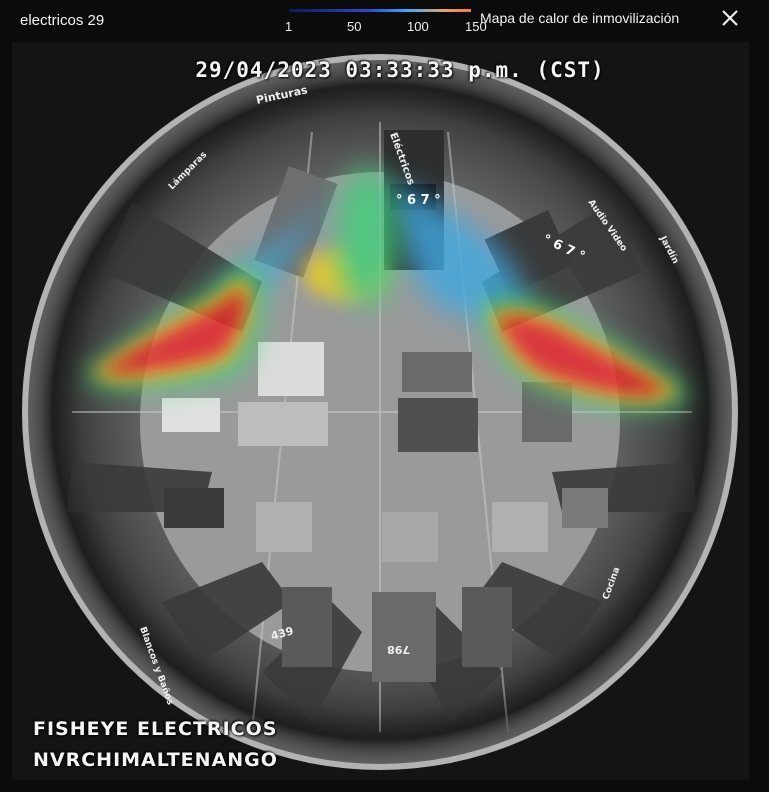 This screenshot has height=792, width=769. Describe the element at coordinates (354, 26) in the screenshot. I see `legend-tick: 50` at that location.